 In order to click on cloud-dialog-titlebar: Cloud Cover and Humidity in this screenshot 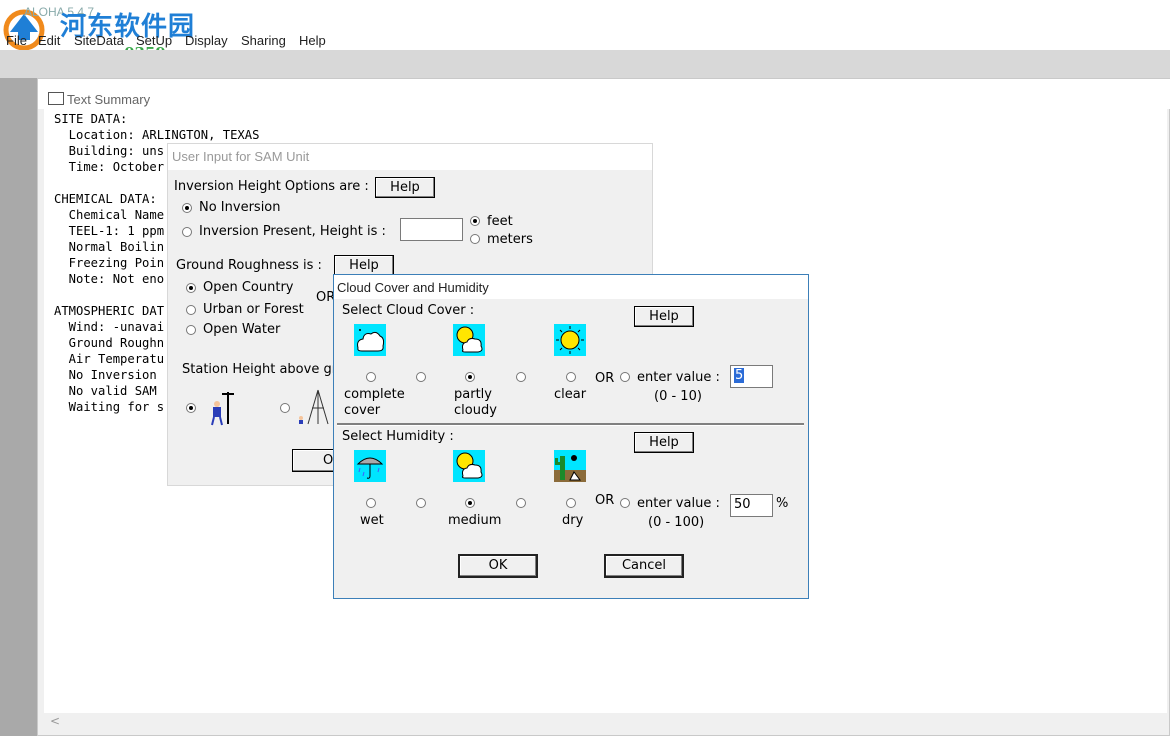, I will do `click(571, 287)`.